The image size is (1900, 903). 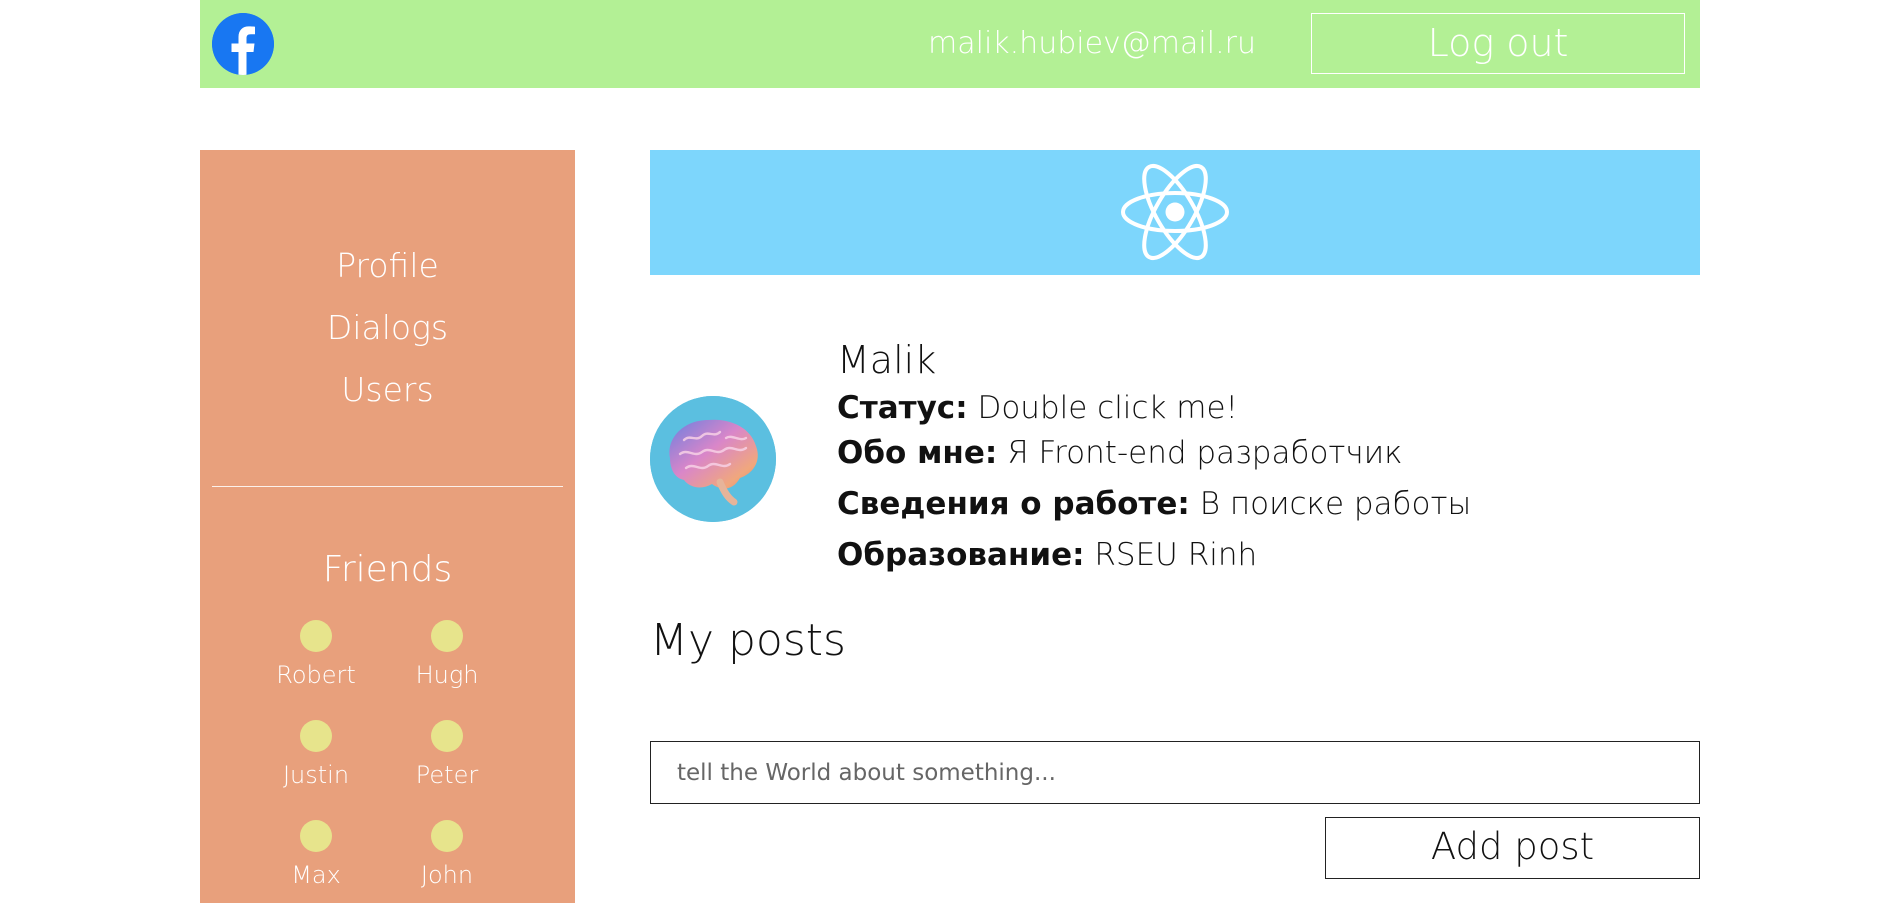 I want to click on brain-avatar, so click(x=713, y=459).